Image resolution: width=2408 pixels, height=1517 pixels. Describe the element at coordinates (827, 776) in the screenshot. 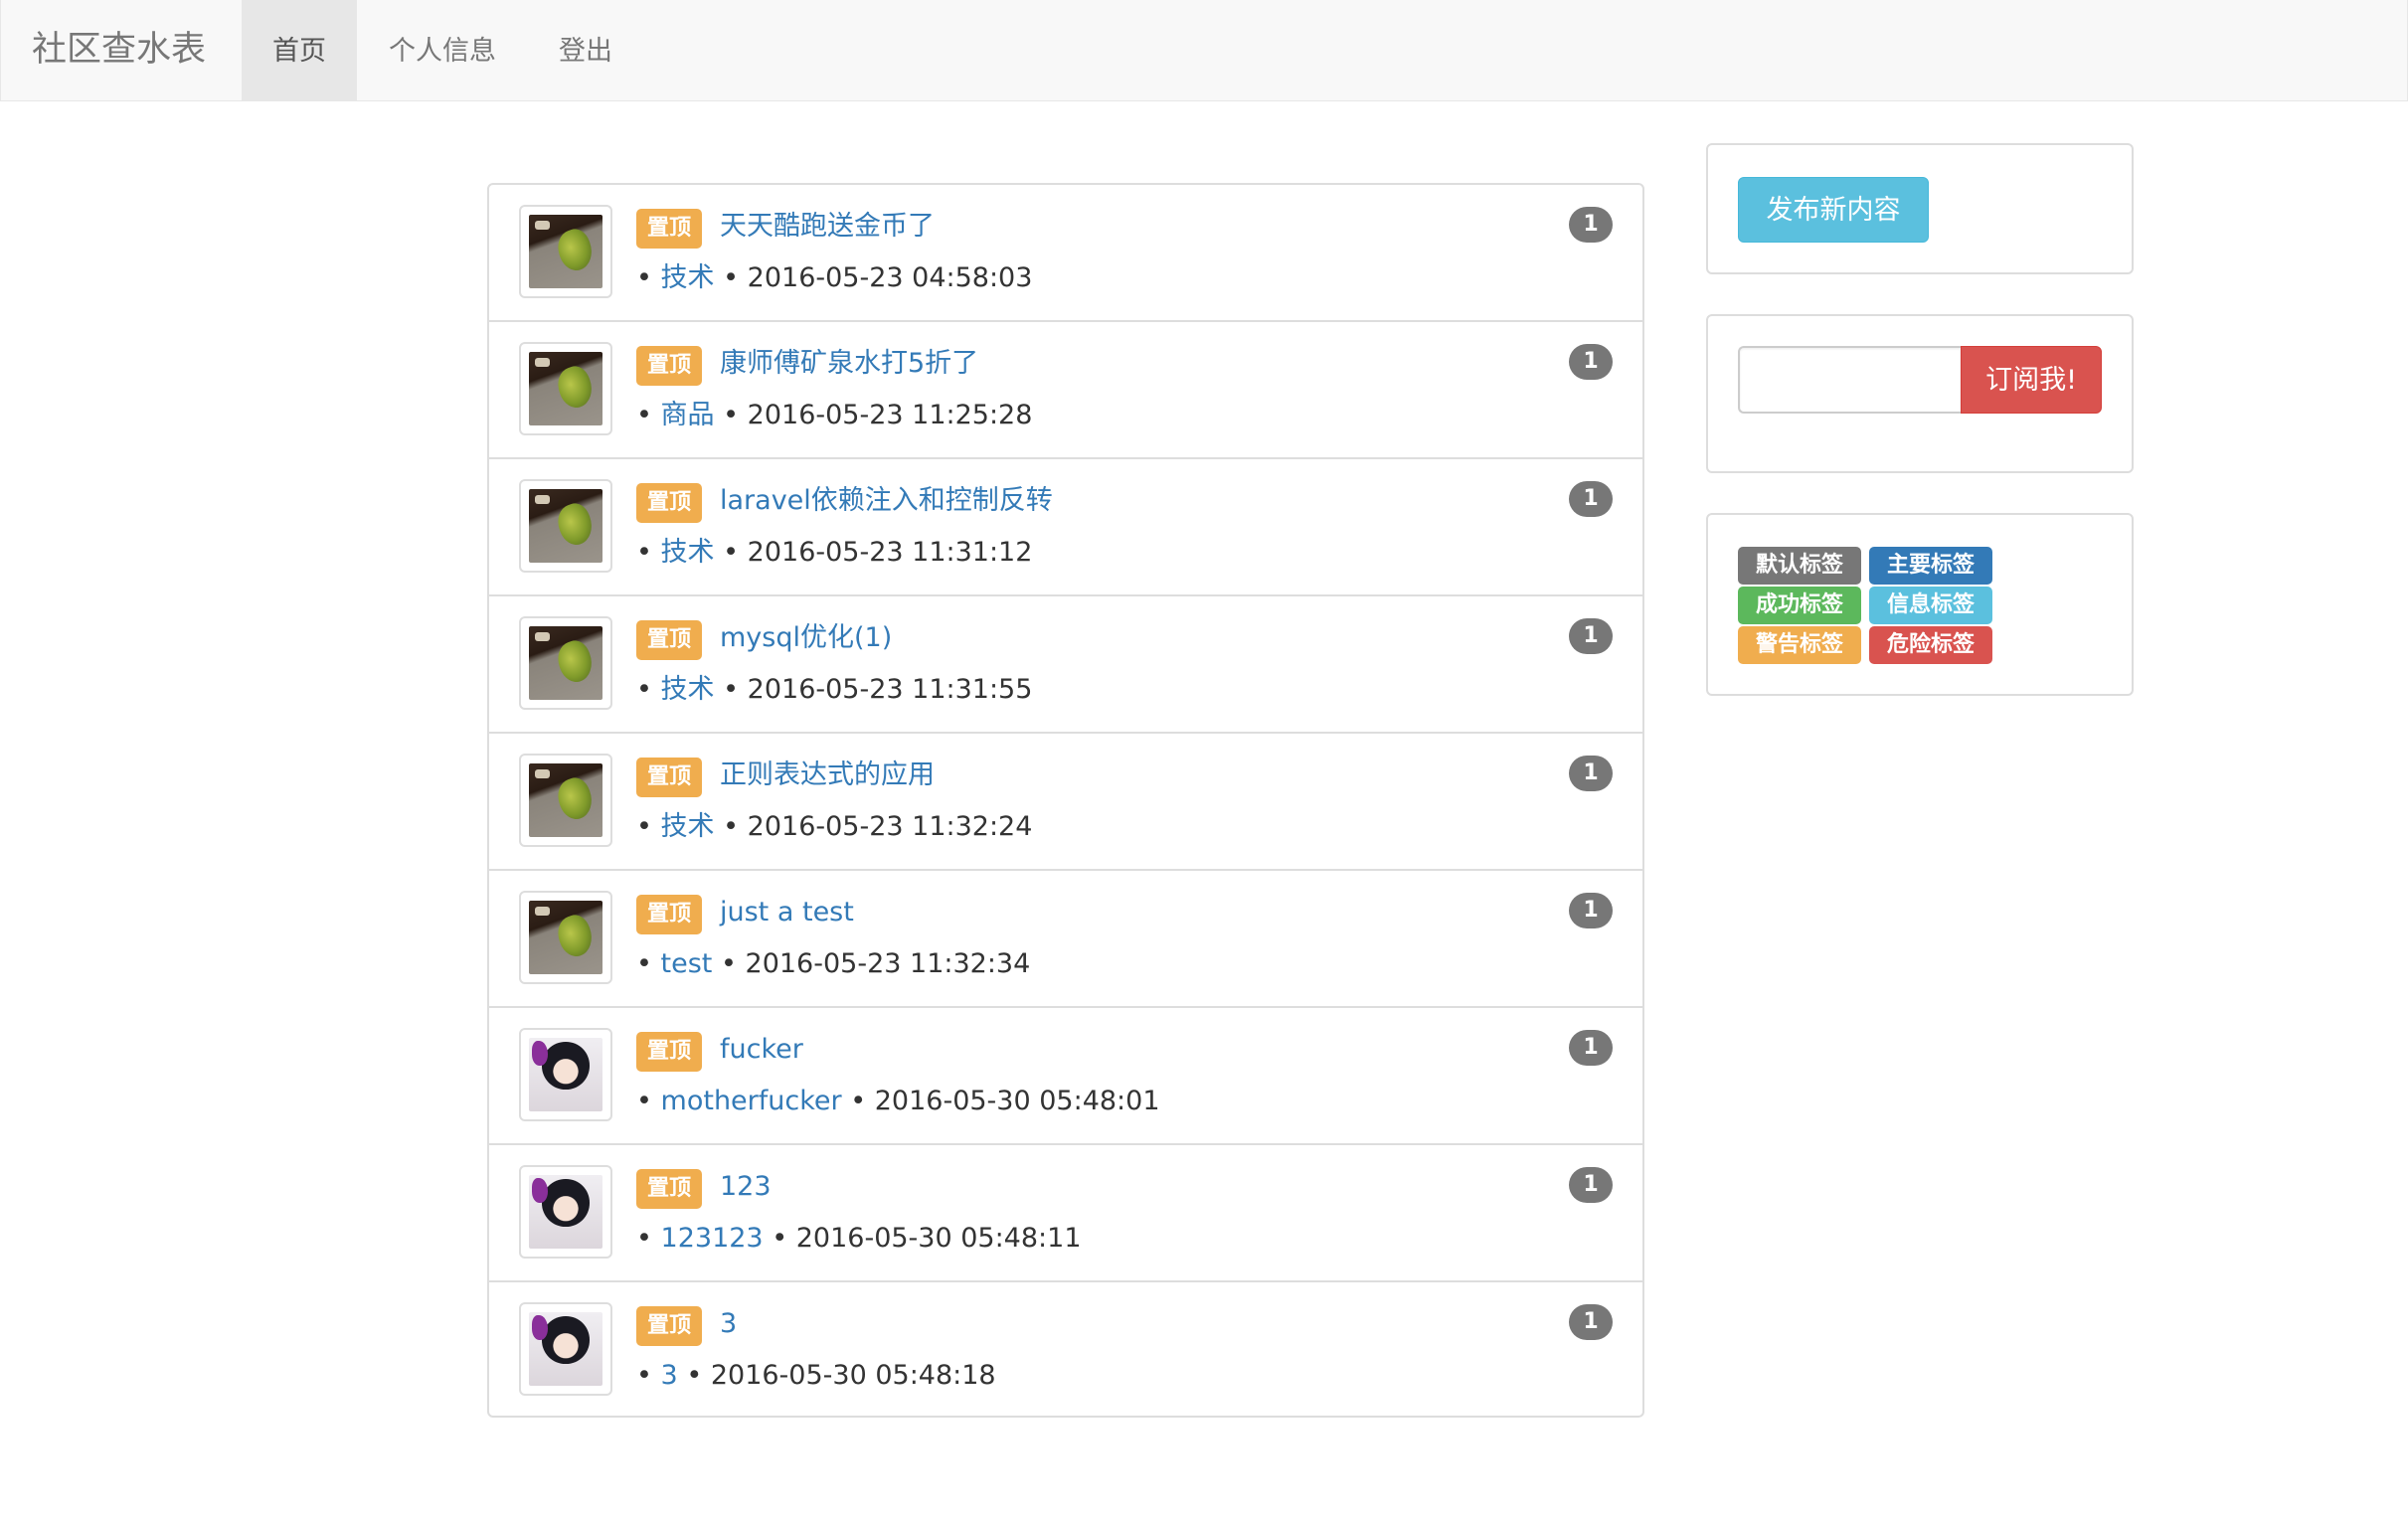

I see `post-title-link: 正则表达式的应用` at that location.